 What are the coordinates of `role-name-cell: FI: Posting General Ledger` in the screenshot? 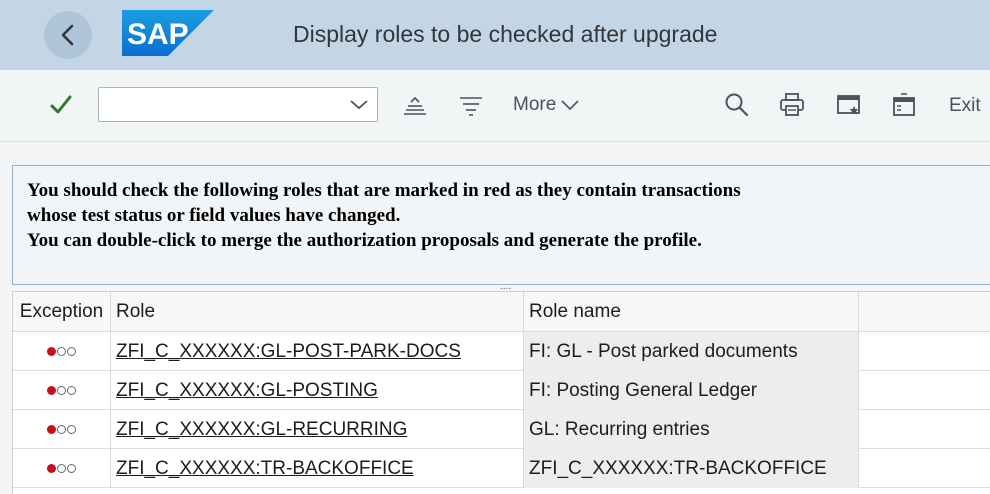 It's located at (691, 390).